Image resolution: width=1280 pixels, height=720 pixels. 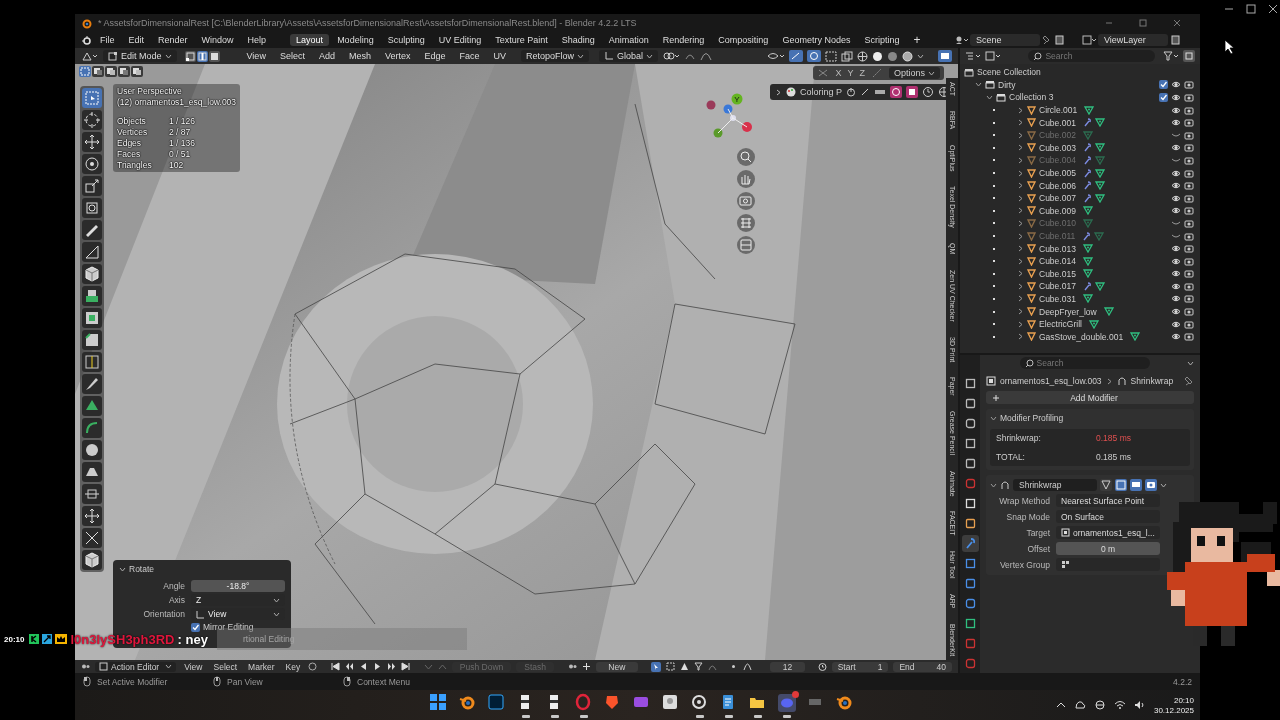 I want to click on panel-title: Rotate, so click(x=142, y=569).